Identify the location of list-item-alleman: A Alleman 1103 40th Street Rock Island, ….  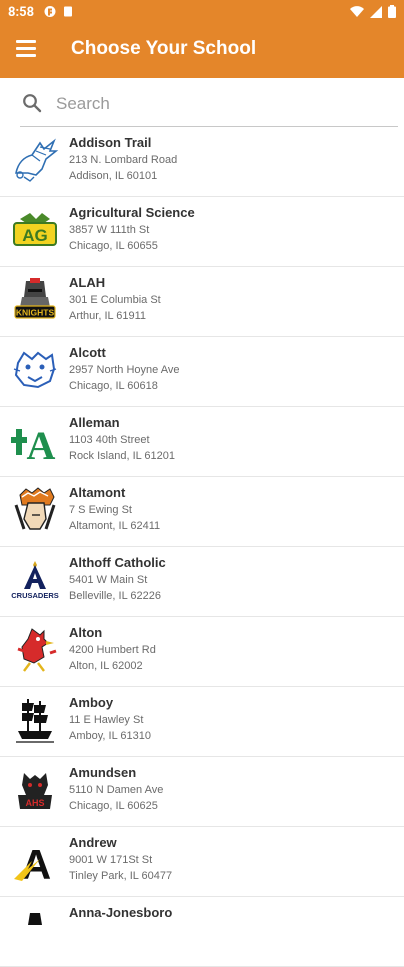
(202, 442).